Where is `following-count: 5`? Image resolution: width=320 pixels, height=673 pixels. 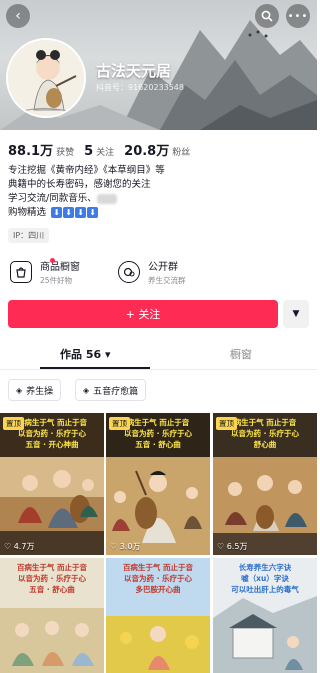
following-count: 5 is located at coordinates (88, 151).